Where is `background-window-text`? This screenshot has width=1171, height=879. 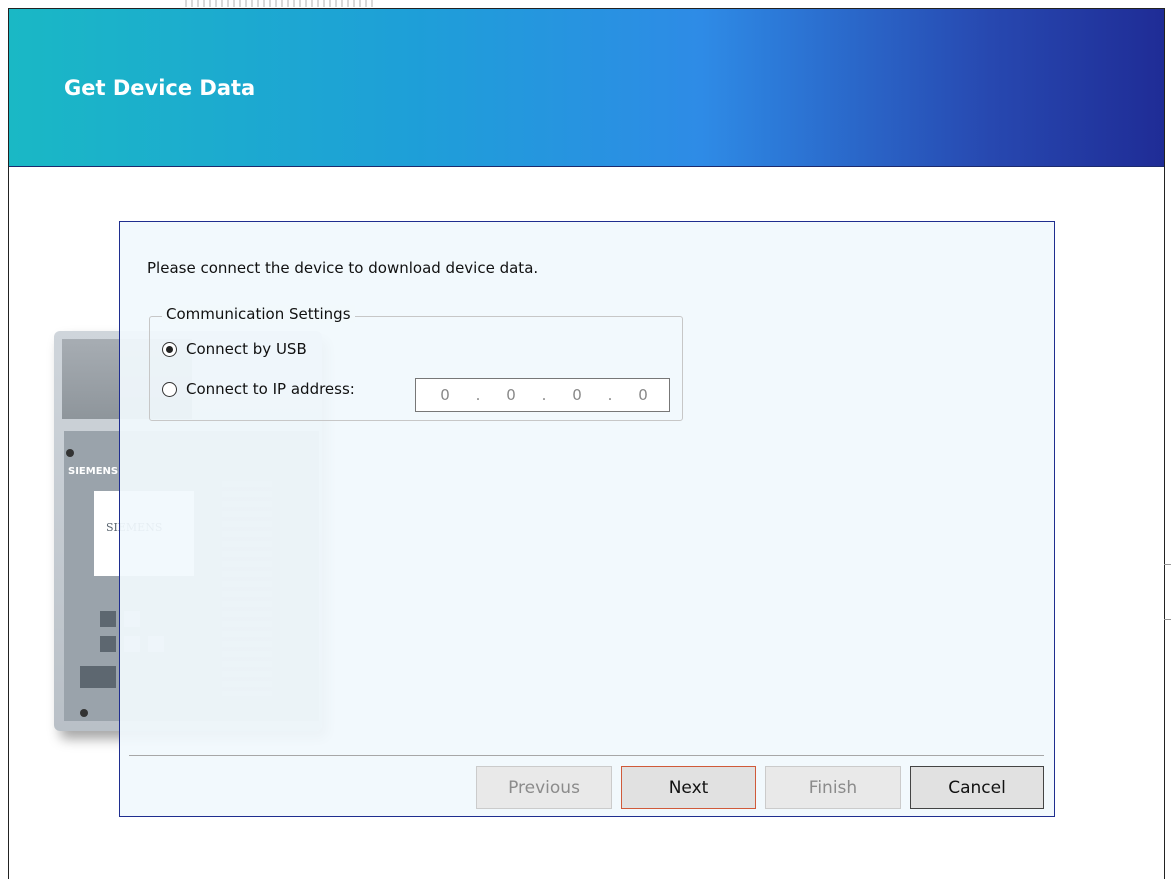
background-window-text is located at coordinates (280, 3).